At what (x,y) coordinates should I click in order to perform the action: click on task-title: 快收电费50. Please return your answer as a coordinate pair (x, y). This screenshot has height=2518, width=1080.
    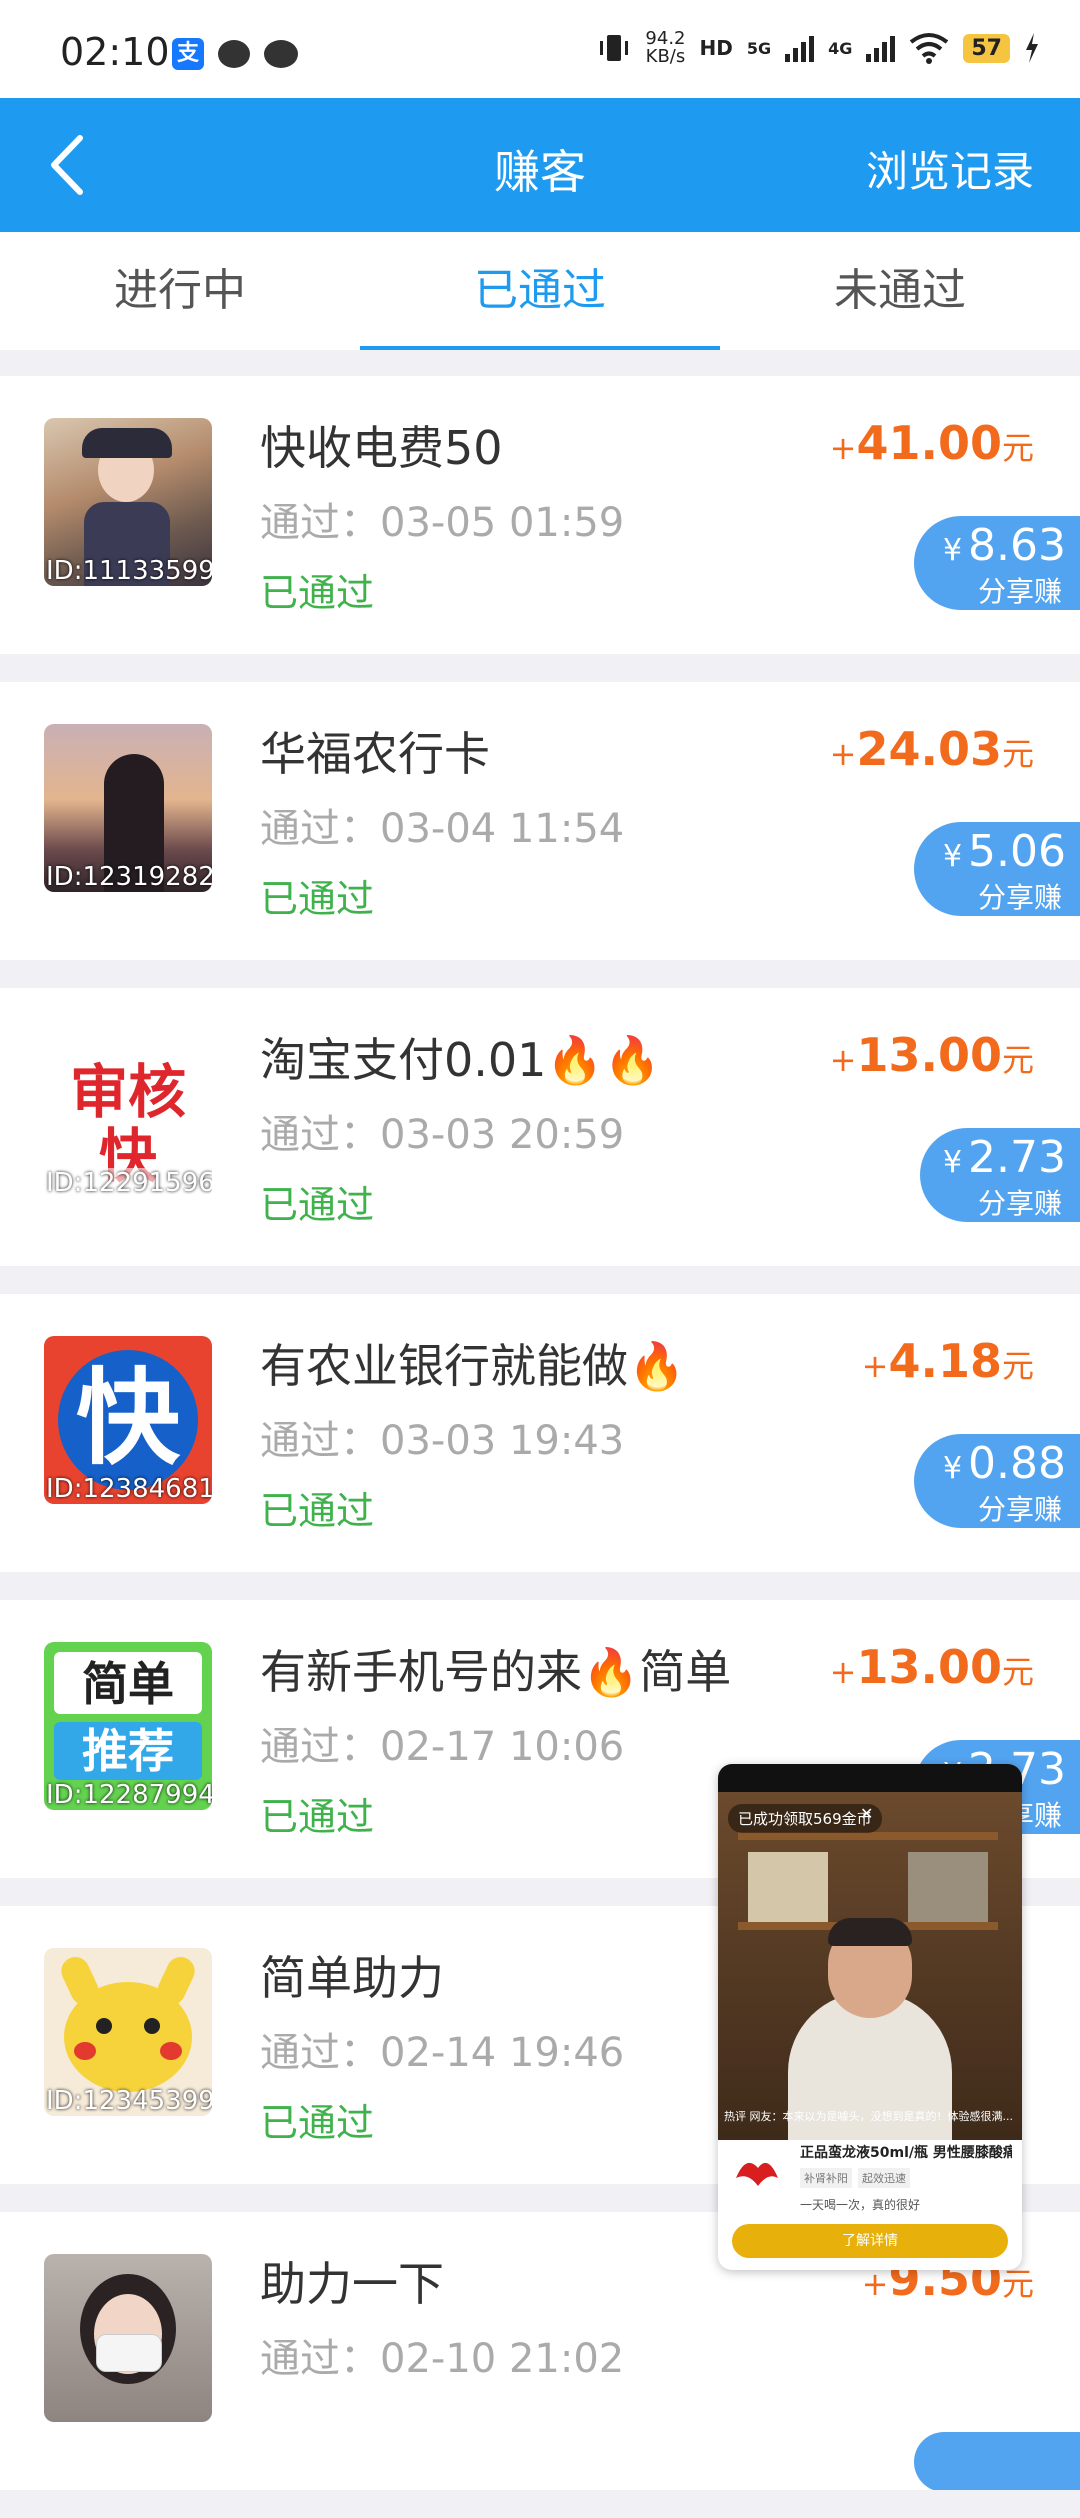
    Looking at the image, I should click on (381, 448).